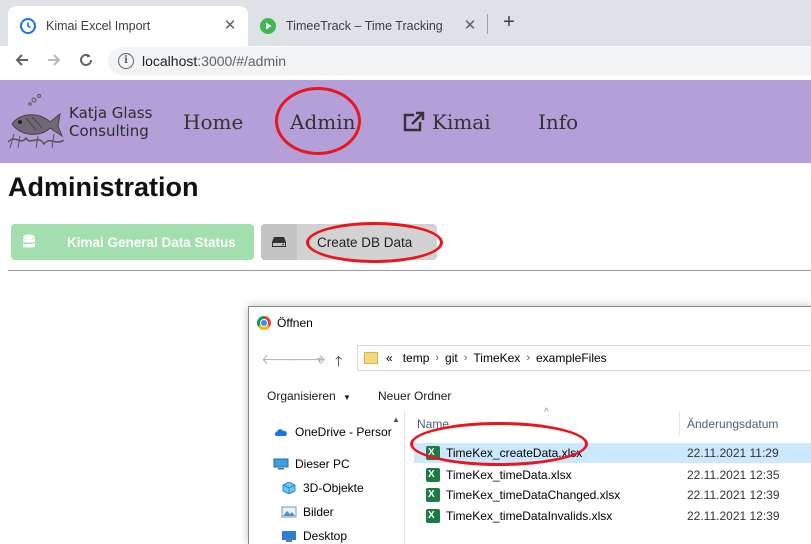 The height and width of the screenshot is (544, 811). I want to click on nav-kimai-label: Kimai, so click(461, 122).